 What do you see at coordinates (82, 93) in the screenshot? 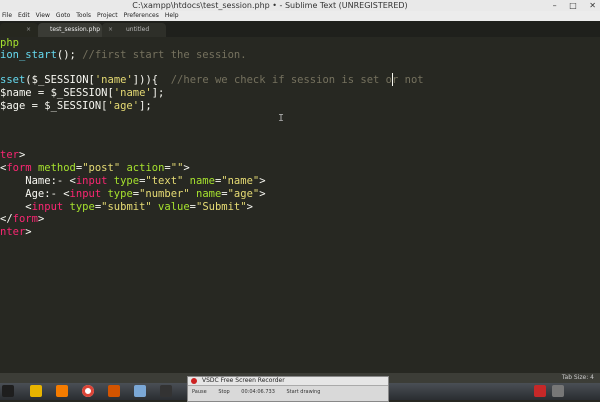
I see `code-line: $name = $_SESSION['name'];` at bounding box center [82, 93].